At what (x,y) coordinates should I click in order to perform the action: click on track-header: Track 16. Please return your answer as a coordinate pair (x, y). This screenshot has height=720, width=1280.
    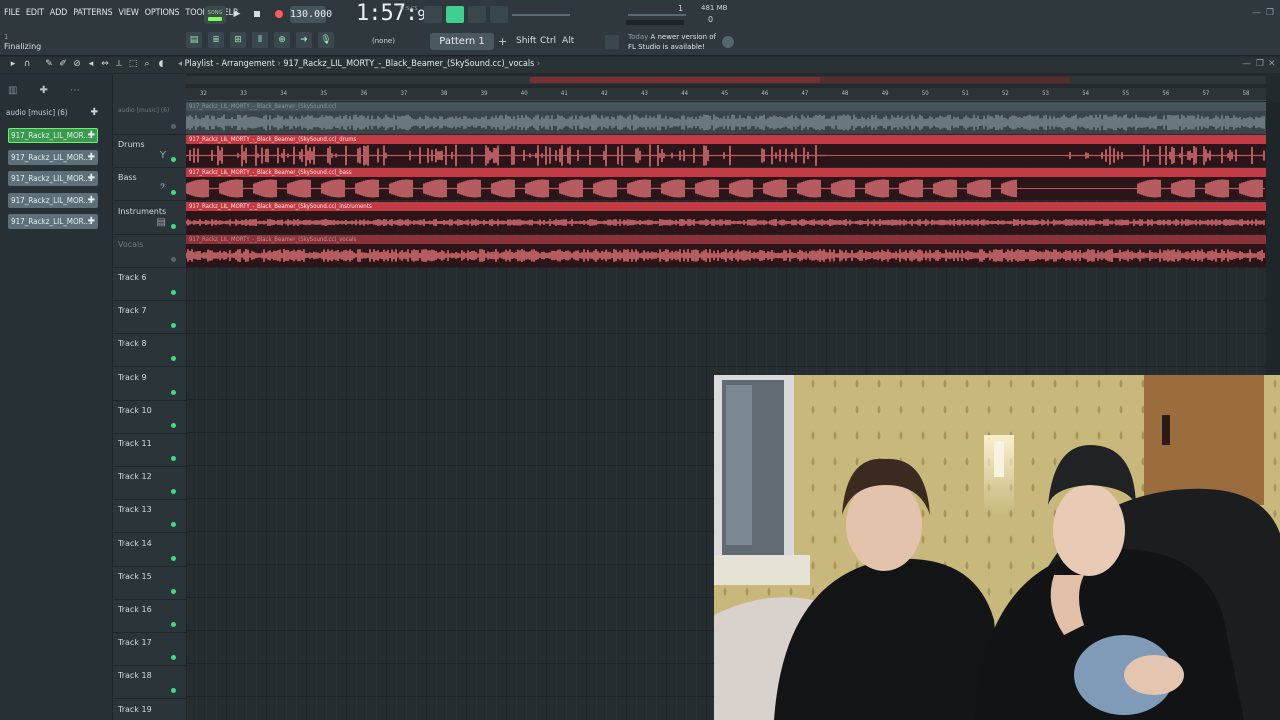
    Looking at the image, I should click on (149, 616).